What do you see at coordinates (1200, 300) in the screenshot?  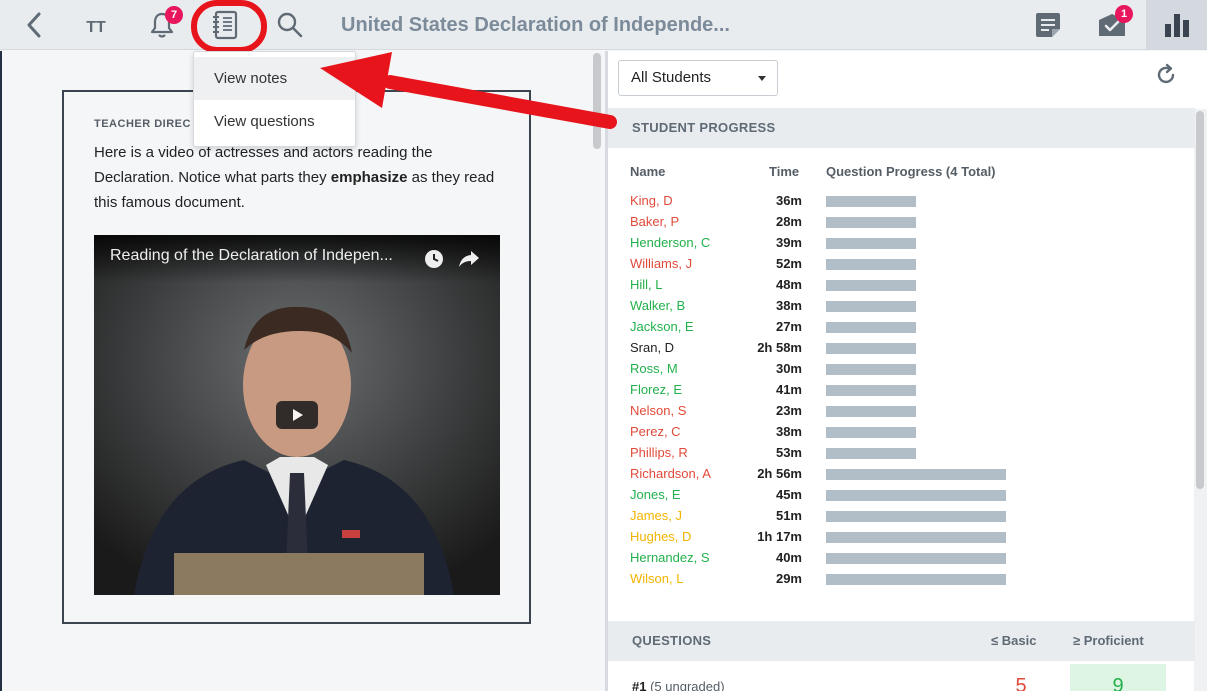 I see `right-scrollbar` at bounding box center [1200, 300].